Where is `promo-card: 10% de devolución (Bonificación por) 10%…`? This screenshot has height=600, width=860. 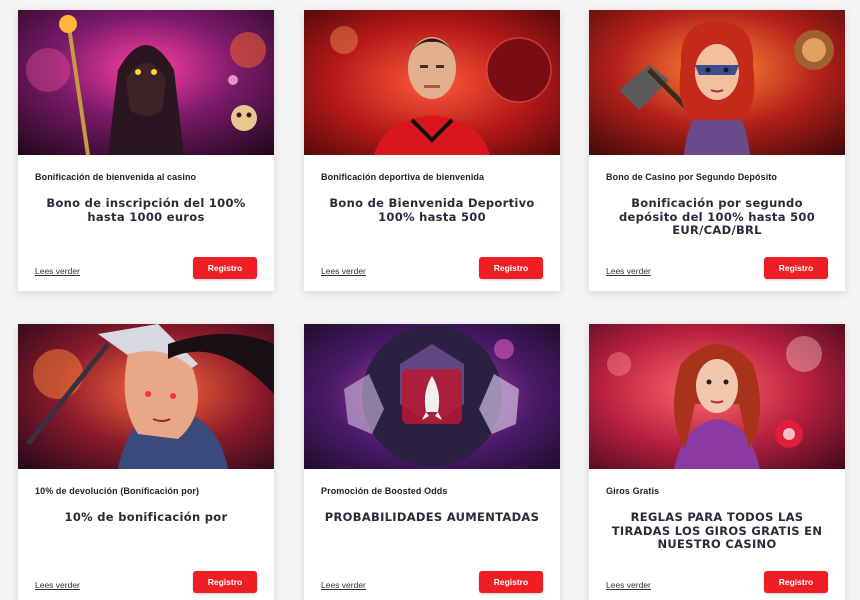 promo-card: 10% de devolución (Bonificación por) 10%… is located at coordinates (146, 462).